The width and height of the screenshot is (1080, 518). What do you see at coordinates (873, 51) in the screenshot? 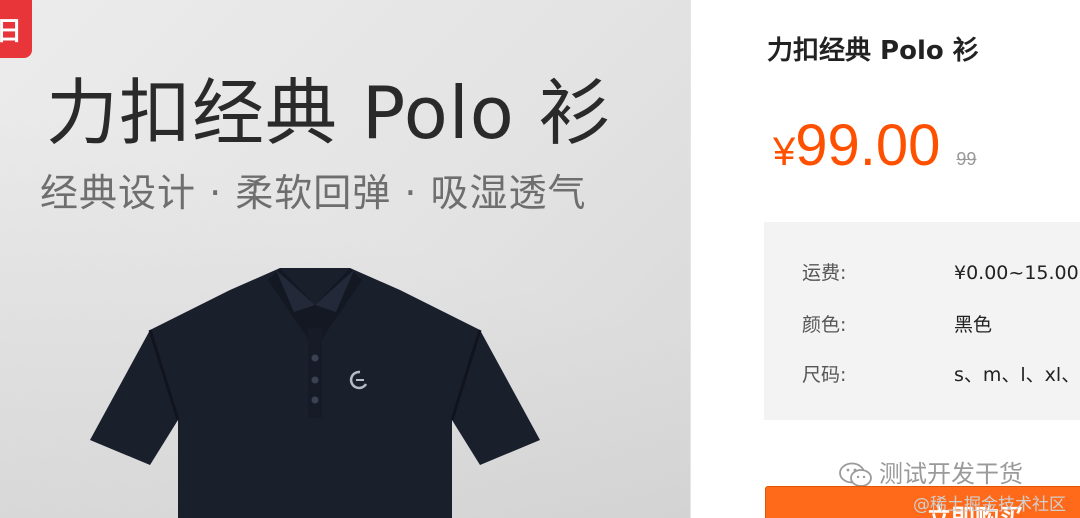
I see `product-name: 力扣经典 Polo 衫` at bounding box center [873, 51].